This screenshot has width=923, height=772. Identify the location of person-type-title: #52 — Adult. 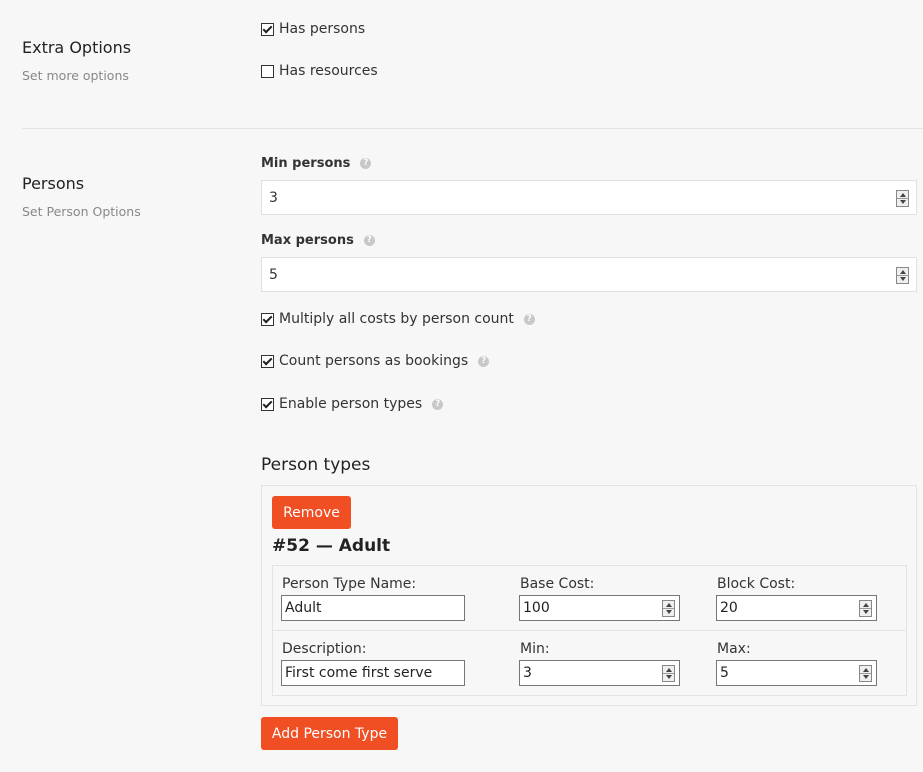
(331, 546).